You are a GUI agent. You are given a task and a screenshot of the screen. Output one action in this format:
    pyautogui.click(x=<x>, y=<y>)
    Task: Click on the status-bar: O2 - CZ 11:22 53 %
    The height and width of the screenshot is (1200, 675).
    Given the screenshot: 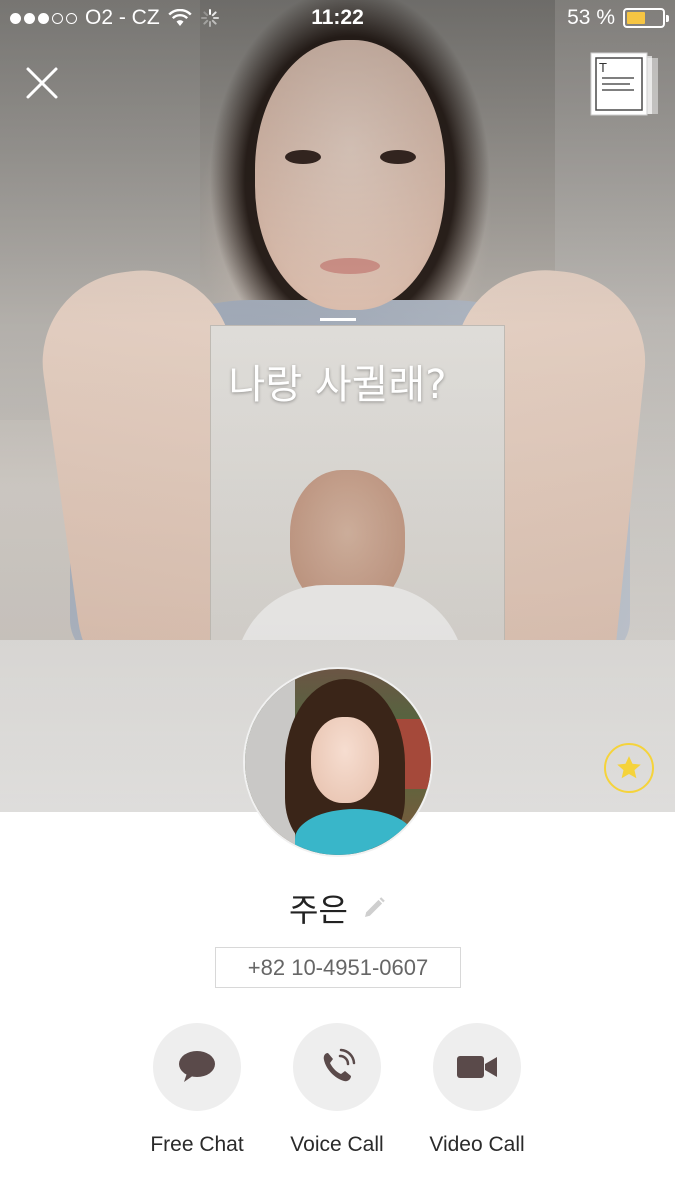 What is the action you would take?
    pyautogui.click(x=337, y=19)
    